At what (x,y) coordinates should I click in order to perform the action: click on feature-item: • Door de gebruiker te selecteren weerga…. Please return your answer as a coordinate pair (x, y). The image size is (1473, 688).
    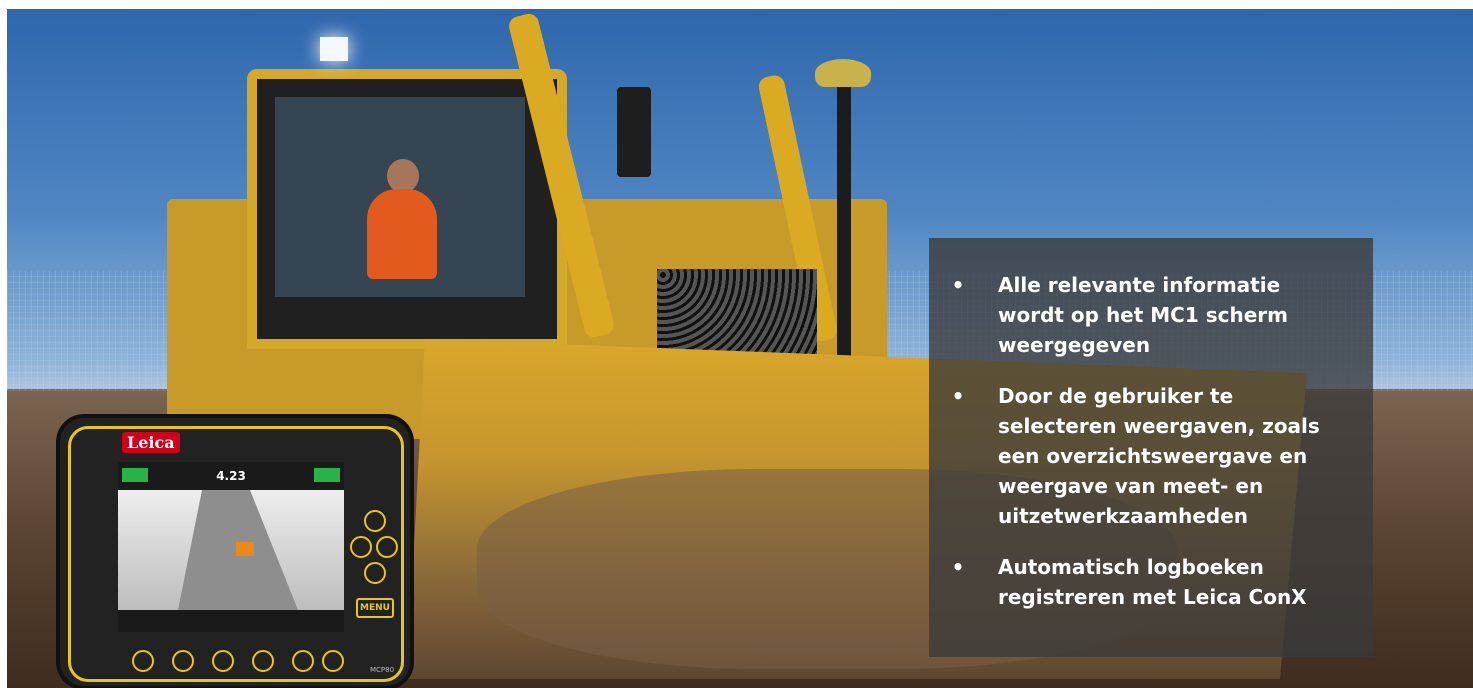
    Looking at the image, I should click on (1151, 456).